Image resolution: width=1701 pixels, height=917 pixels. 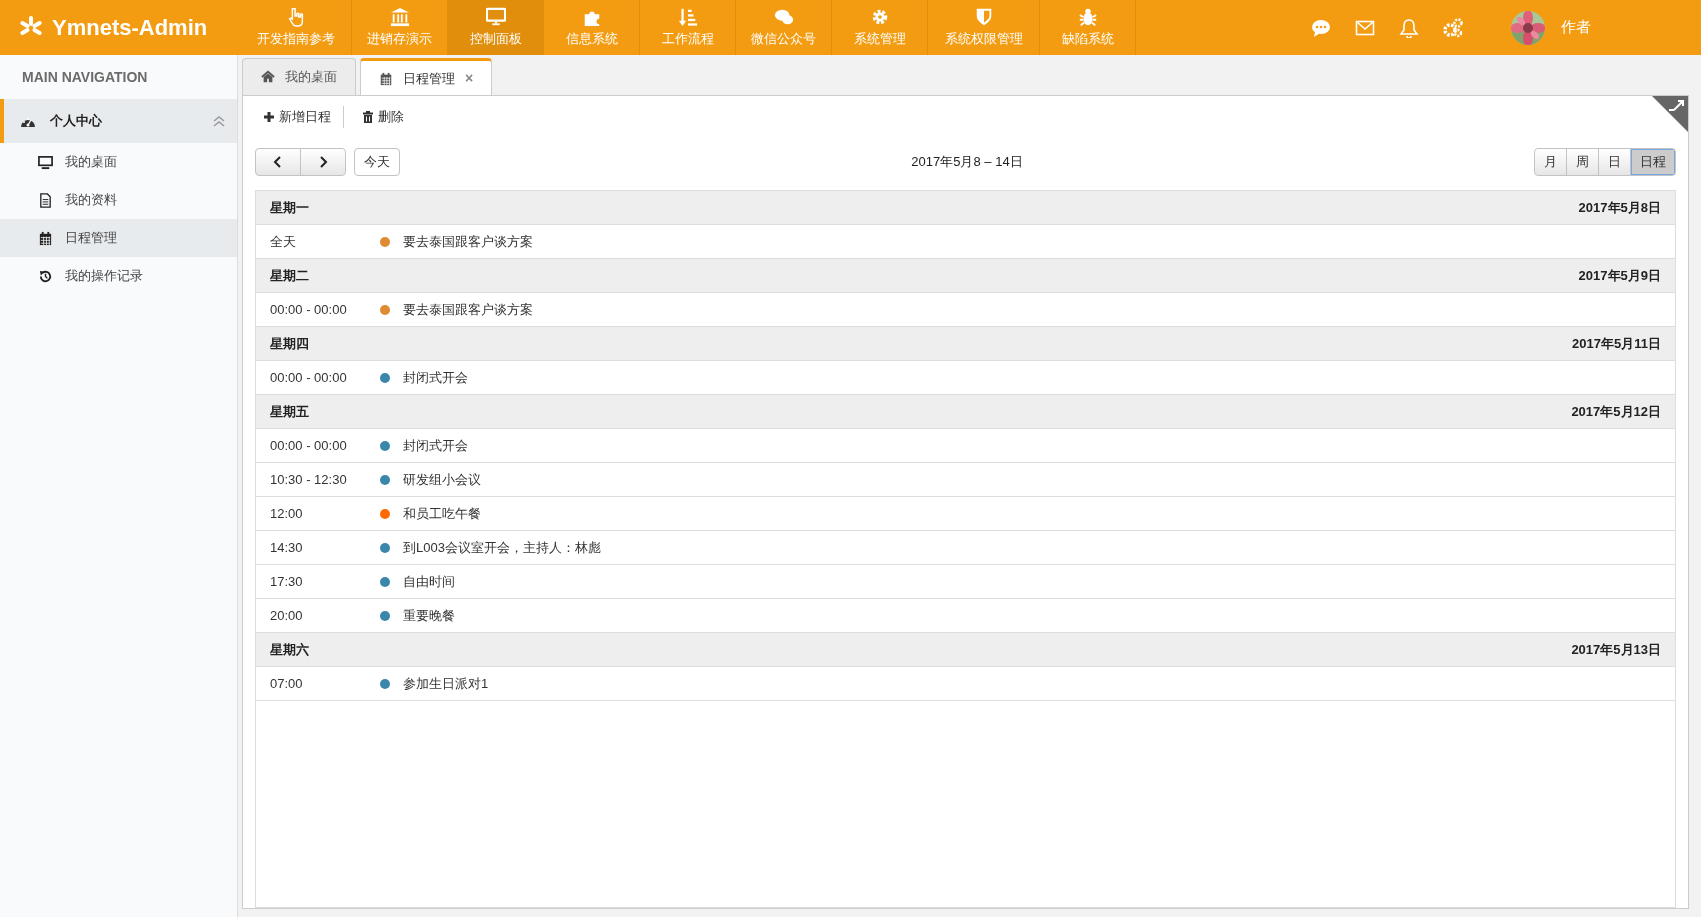 What do you see at coordinates (219, 121) in the screenshot?
I see `chevron-icon` at bounding box center [219, 121].